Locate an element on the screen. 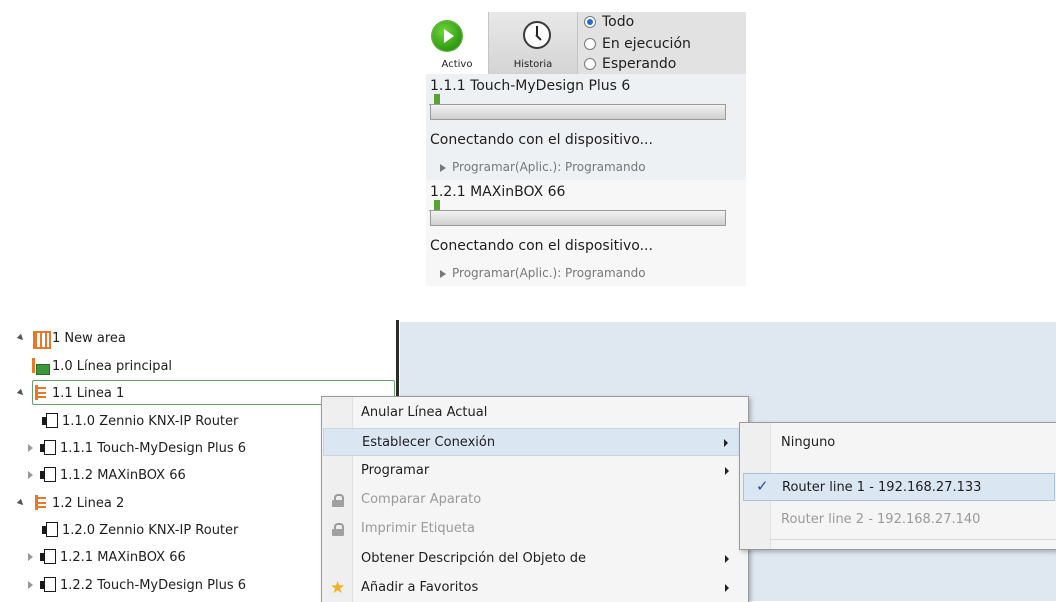 The height and width of the screenshot is (602, 1056). tree-item-device: 1.2.0 Zennio KNX-IP Router is located at coordinates (140, 530).